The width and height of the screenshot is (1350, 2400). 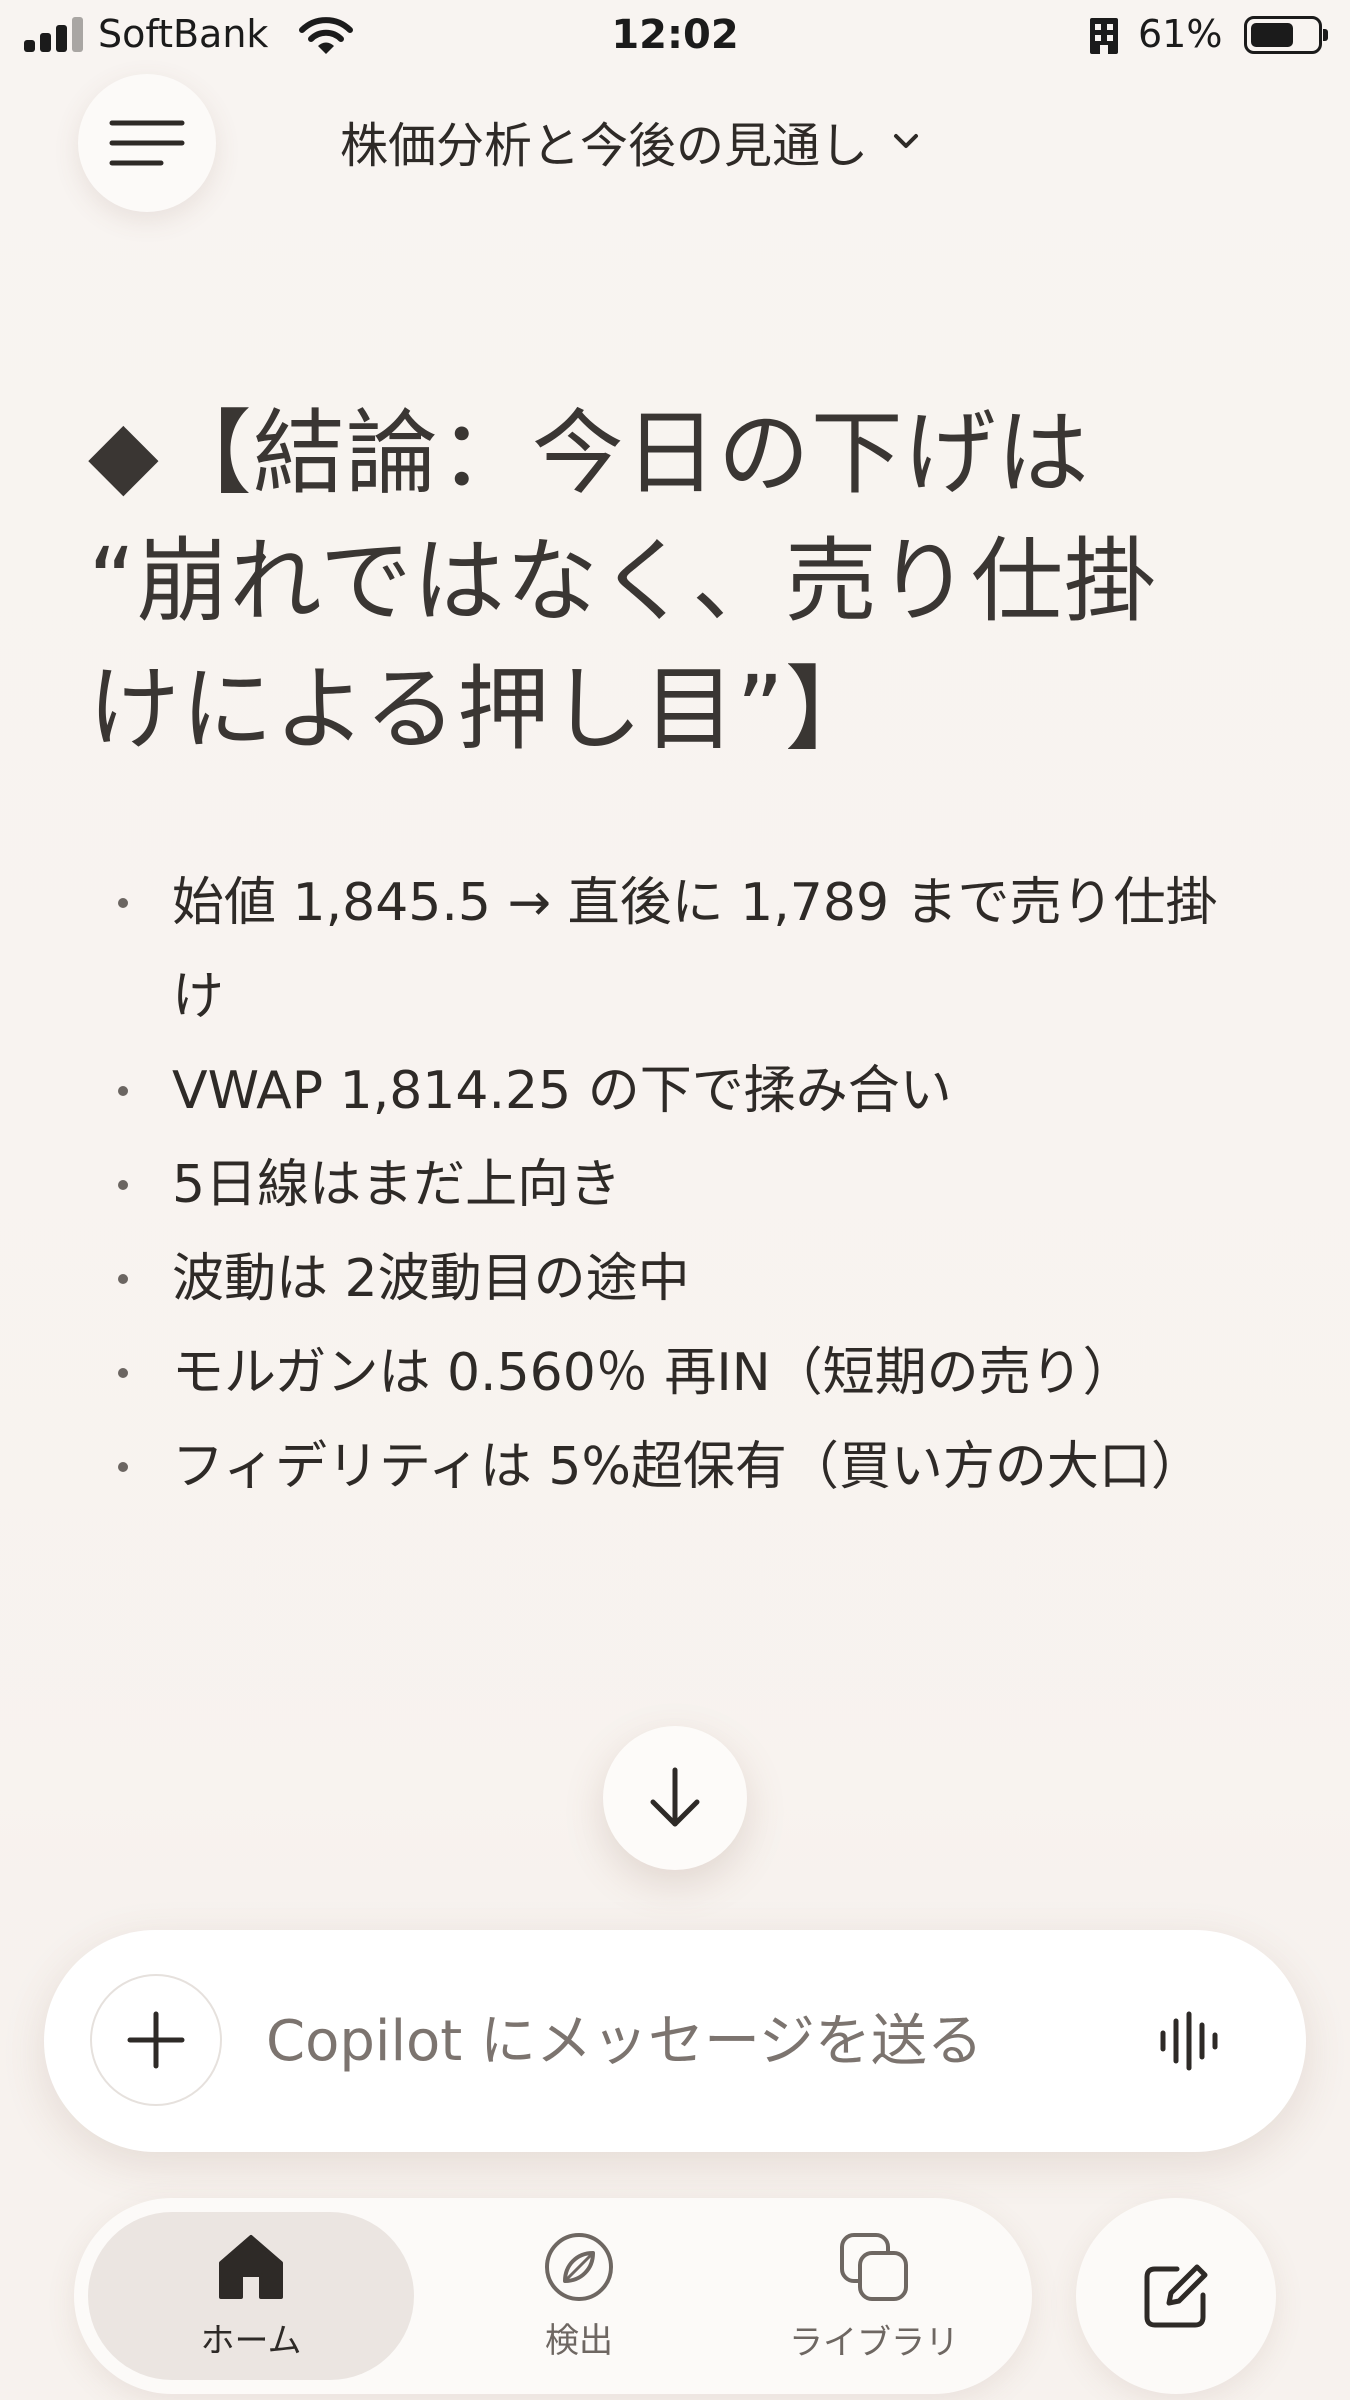 I want to click on chat-title-dropdown: 株価分析と今後の見通し, so click(x=631, y=141).